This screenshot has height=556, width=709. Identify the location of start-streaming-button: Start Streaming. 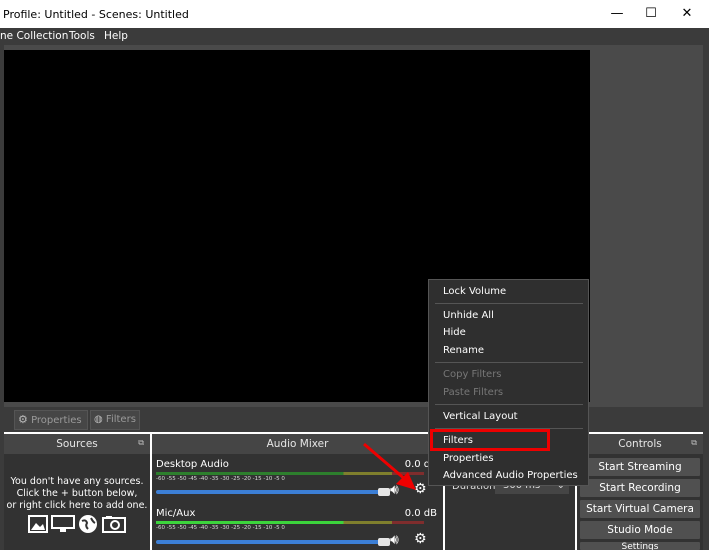
(640, 467).